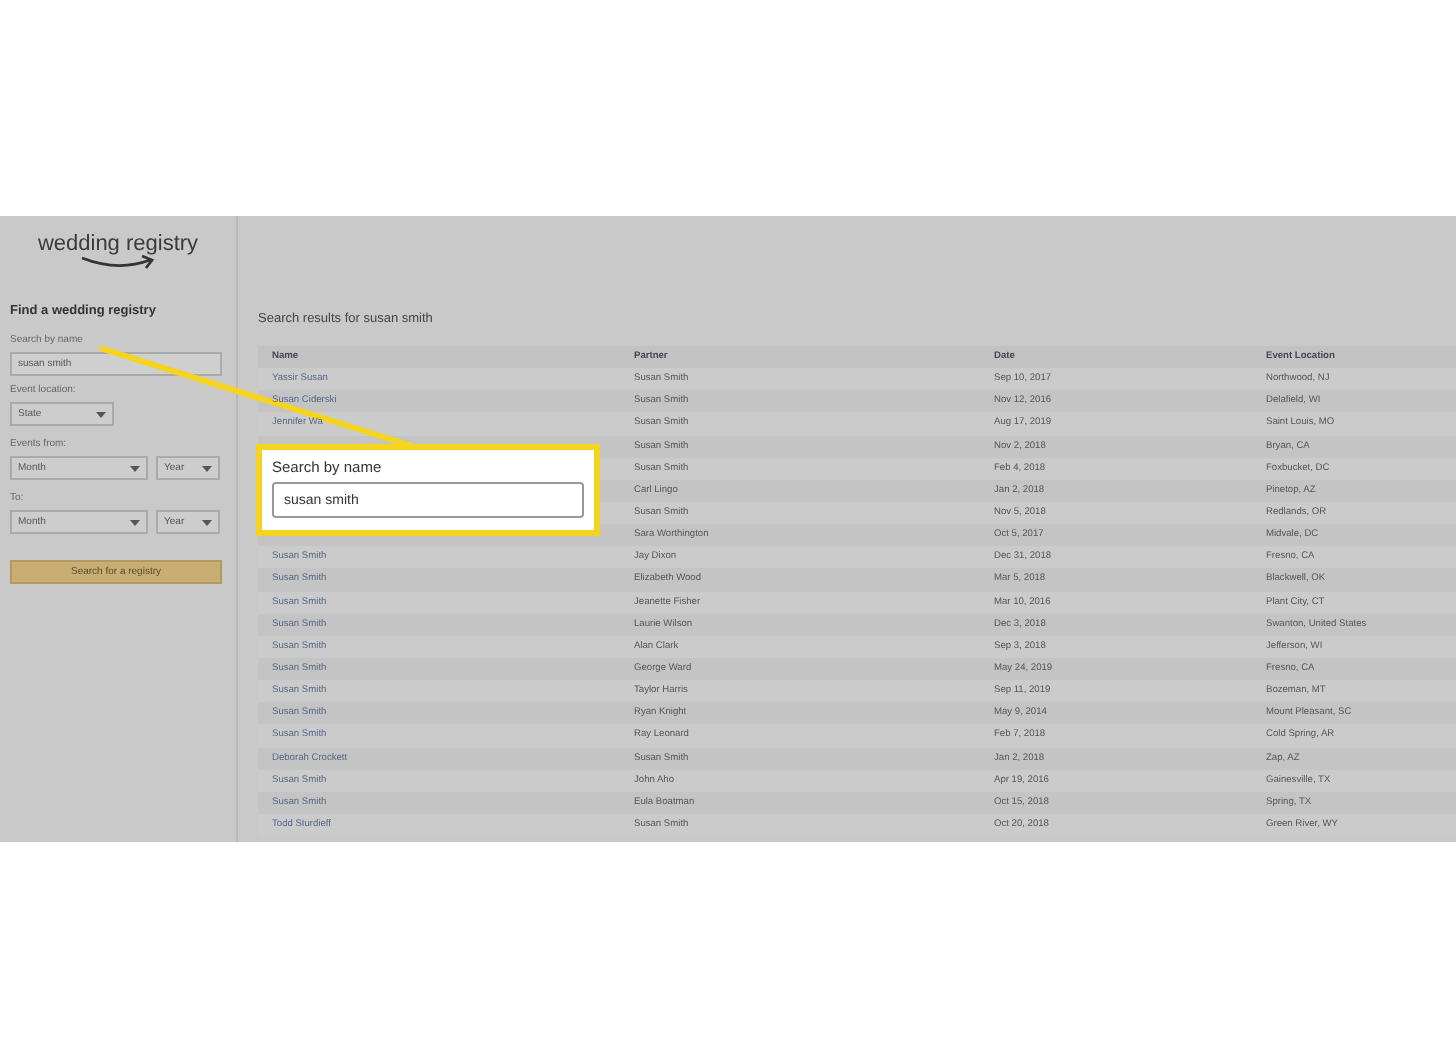 Image resolution: width=1456 pixels, height=1058 pixels. What do you see at coordinates (118, 262) in the screenshot?
I see `smile-icon` at bounding box center [118, 262].